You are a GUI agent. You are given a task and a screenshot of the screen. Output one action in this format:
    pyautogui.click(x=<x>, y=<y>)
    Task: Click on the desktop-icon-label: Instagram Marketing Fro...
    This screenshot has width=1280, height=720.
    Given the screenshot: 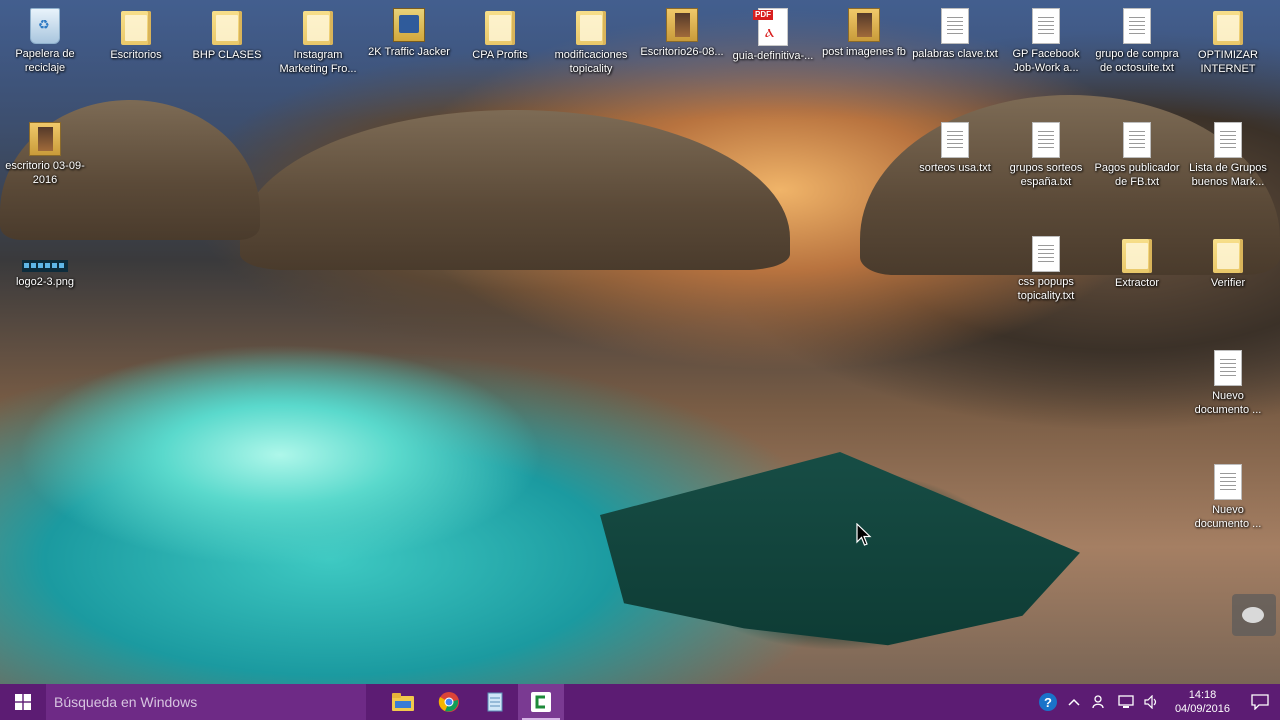 What is the action you would take?
    pyautogui.click(x=318, y=62)
    